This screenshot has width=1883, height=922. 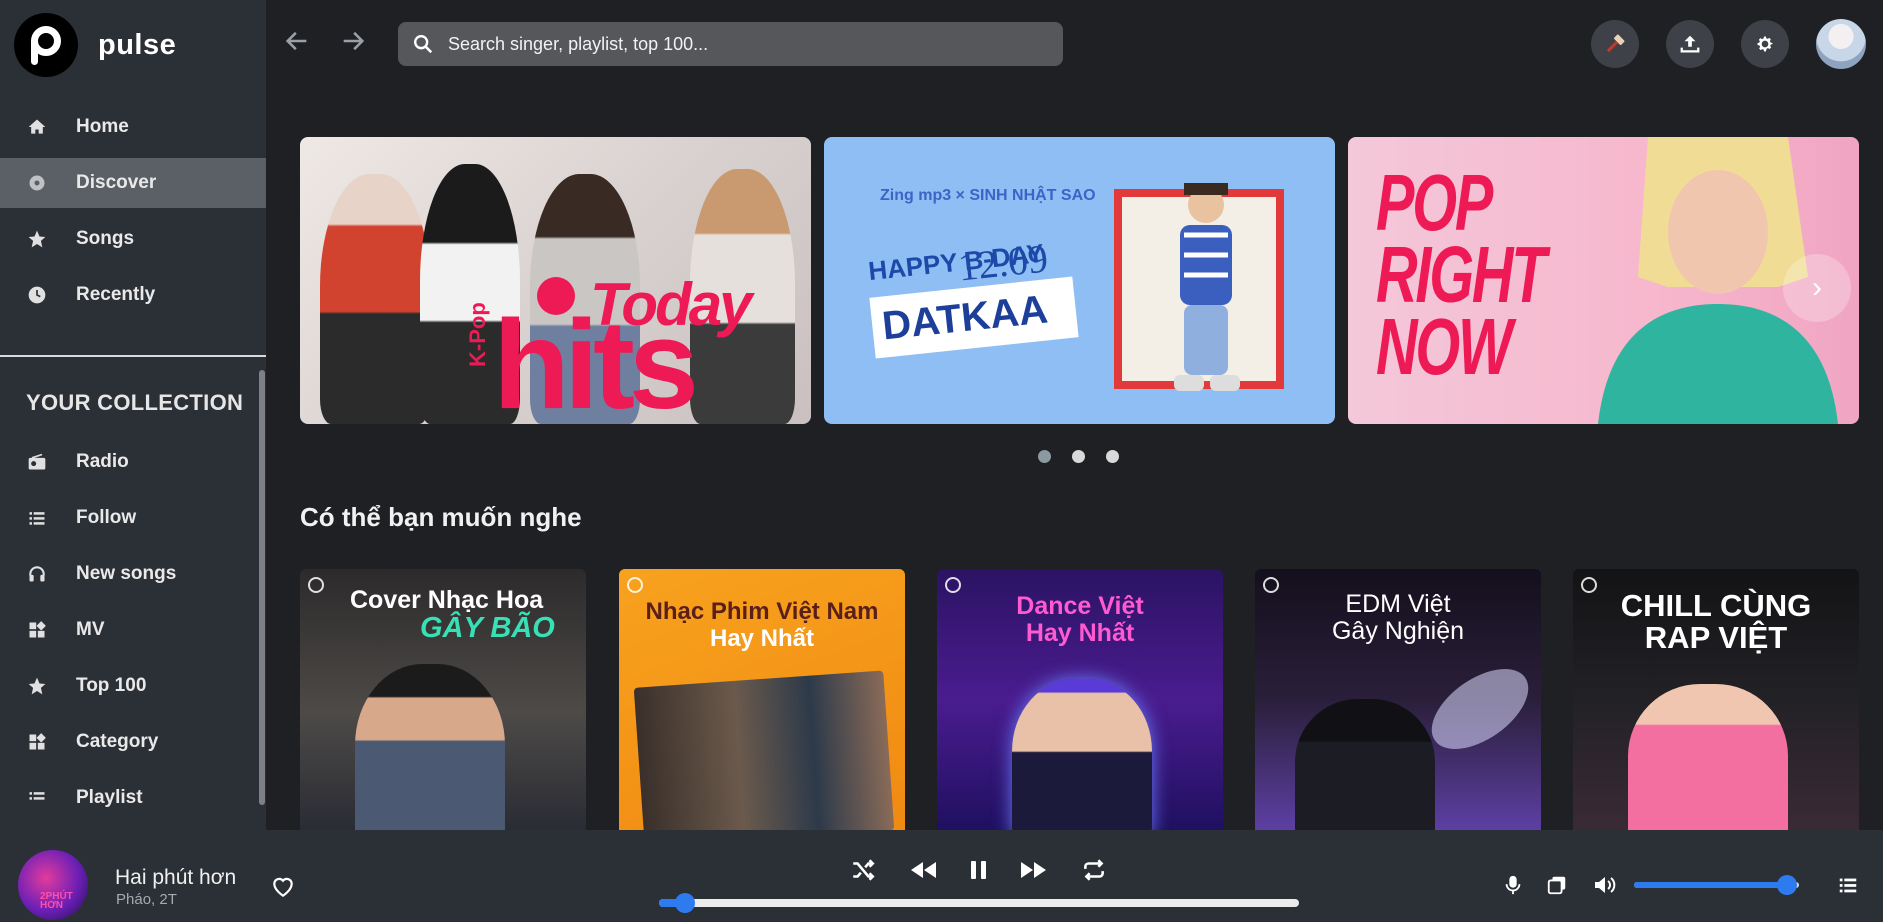 I want to click on headphones-icon, so click(x=37, y=574).